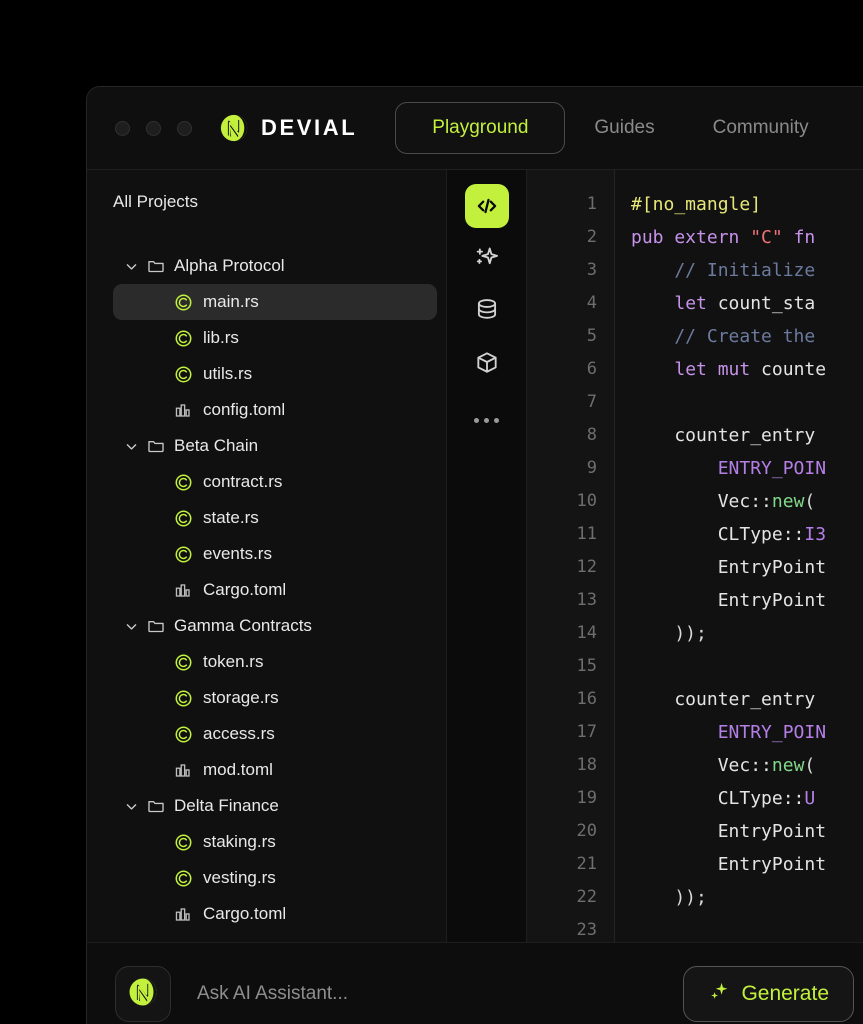  I want to click on tree-folder-row: Delta Finance, so click(266, 806).